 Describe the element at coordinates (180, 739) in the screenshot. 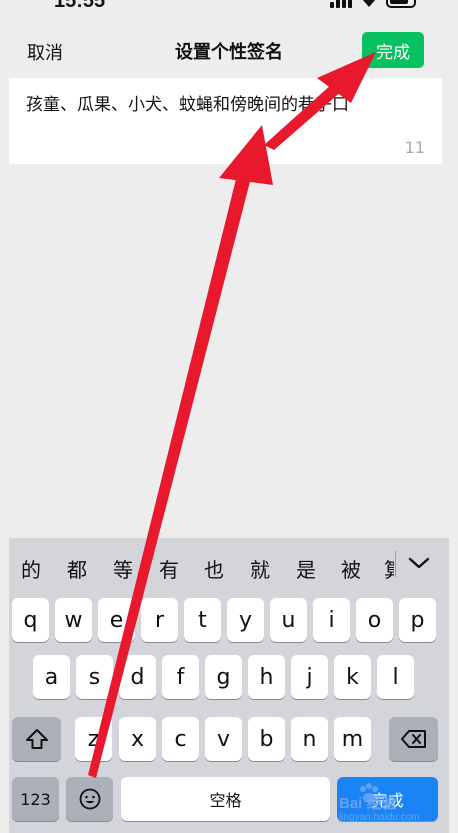

I see `key-c: c` at that location.